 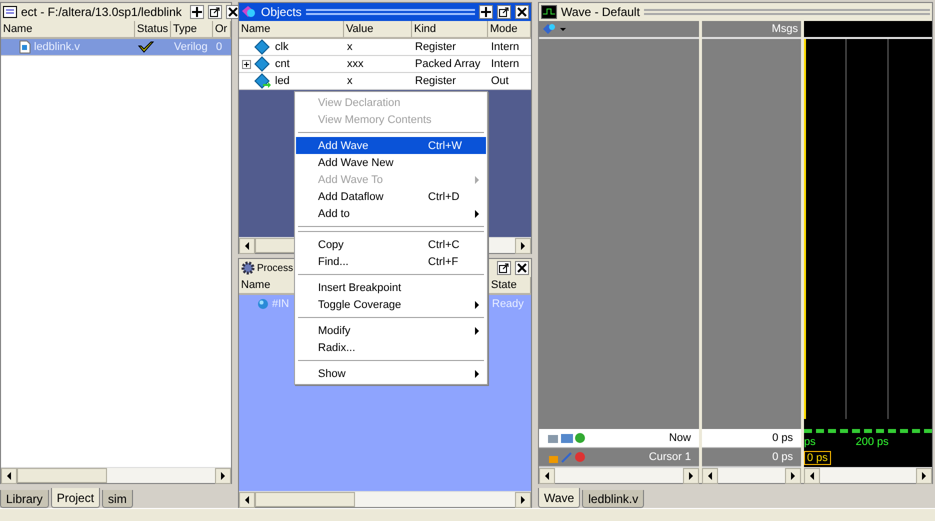 I want to click on signal-name: clk, so click(x=281, y=47).